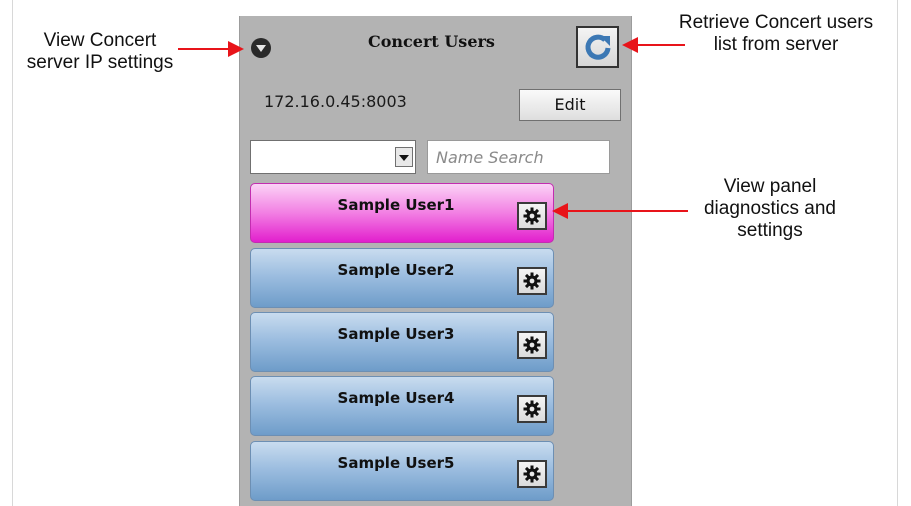 This screenshot has height=506, width=911. I want to click on user-name: Sample User2, so click(396, 270).